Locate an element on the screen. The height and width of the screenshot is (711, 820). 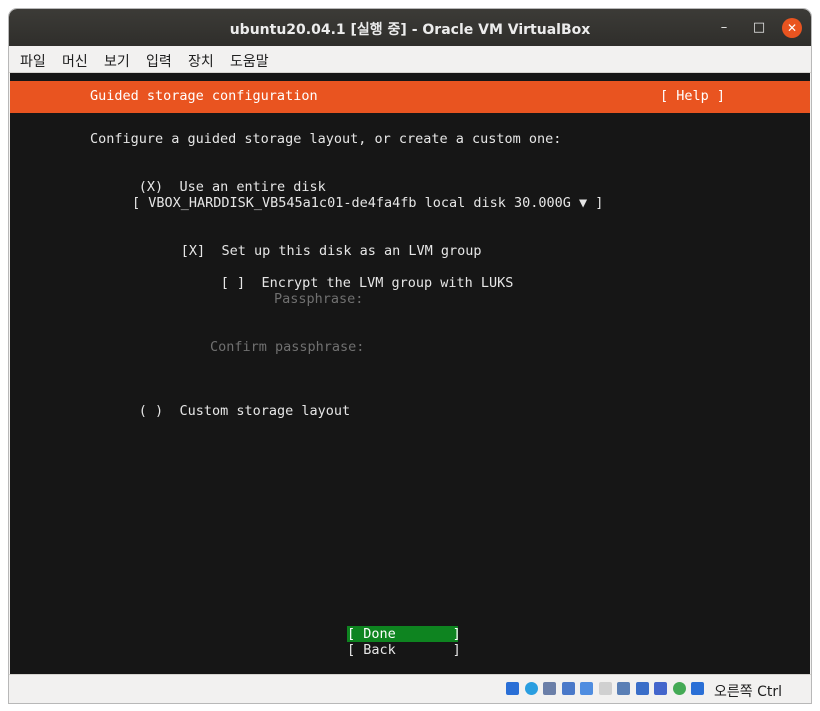
menu-input: 입력 is located at coordinates (159, 61).